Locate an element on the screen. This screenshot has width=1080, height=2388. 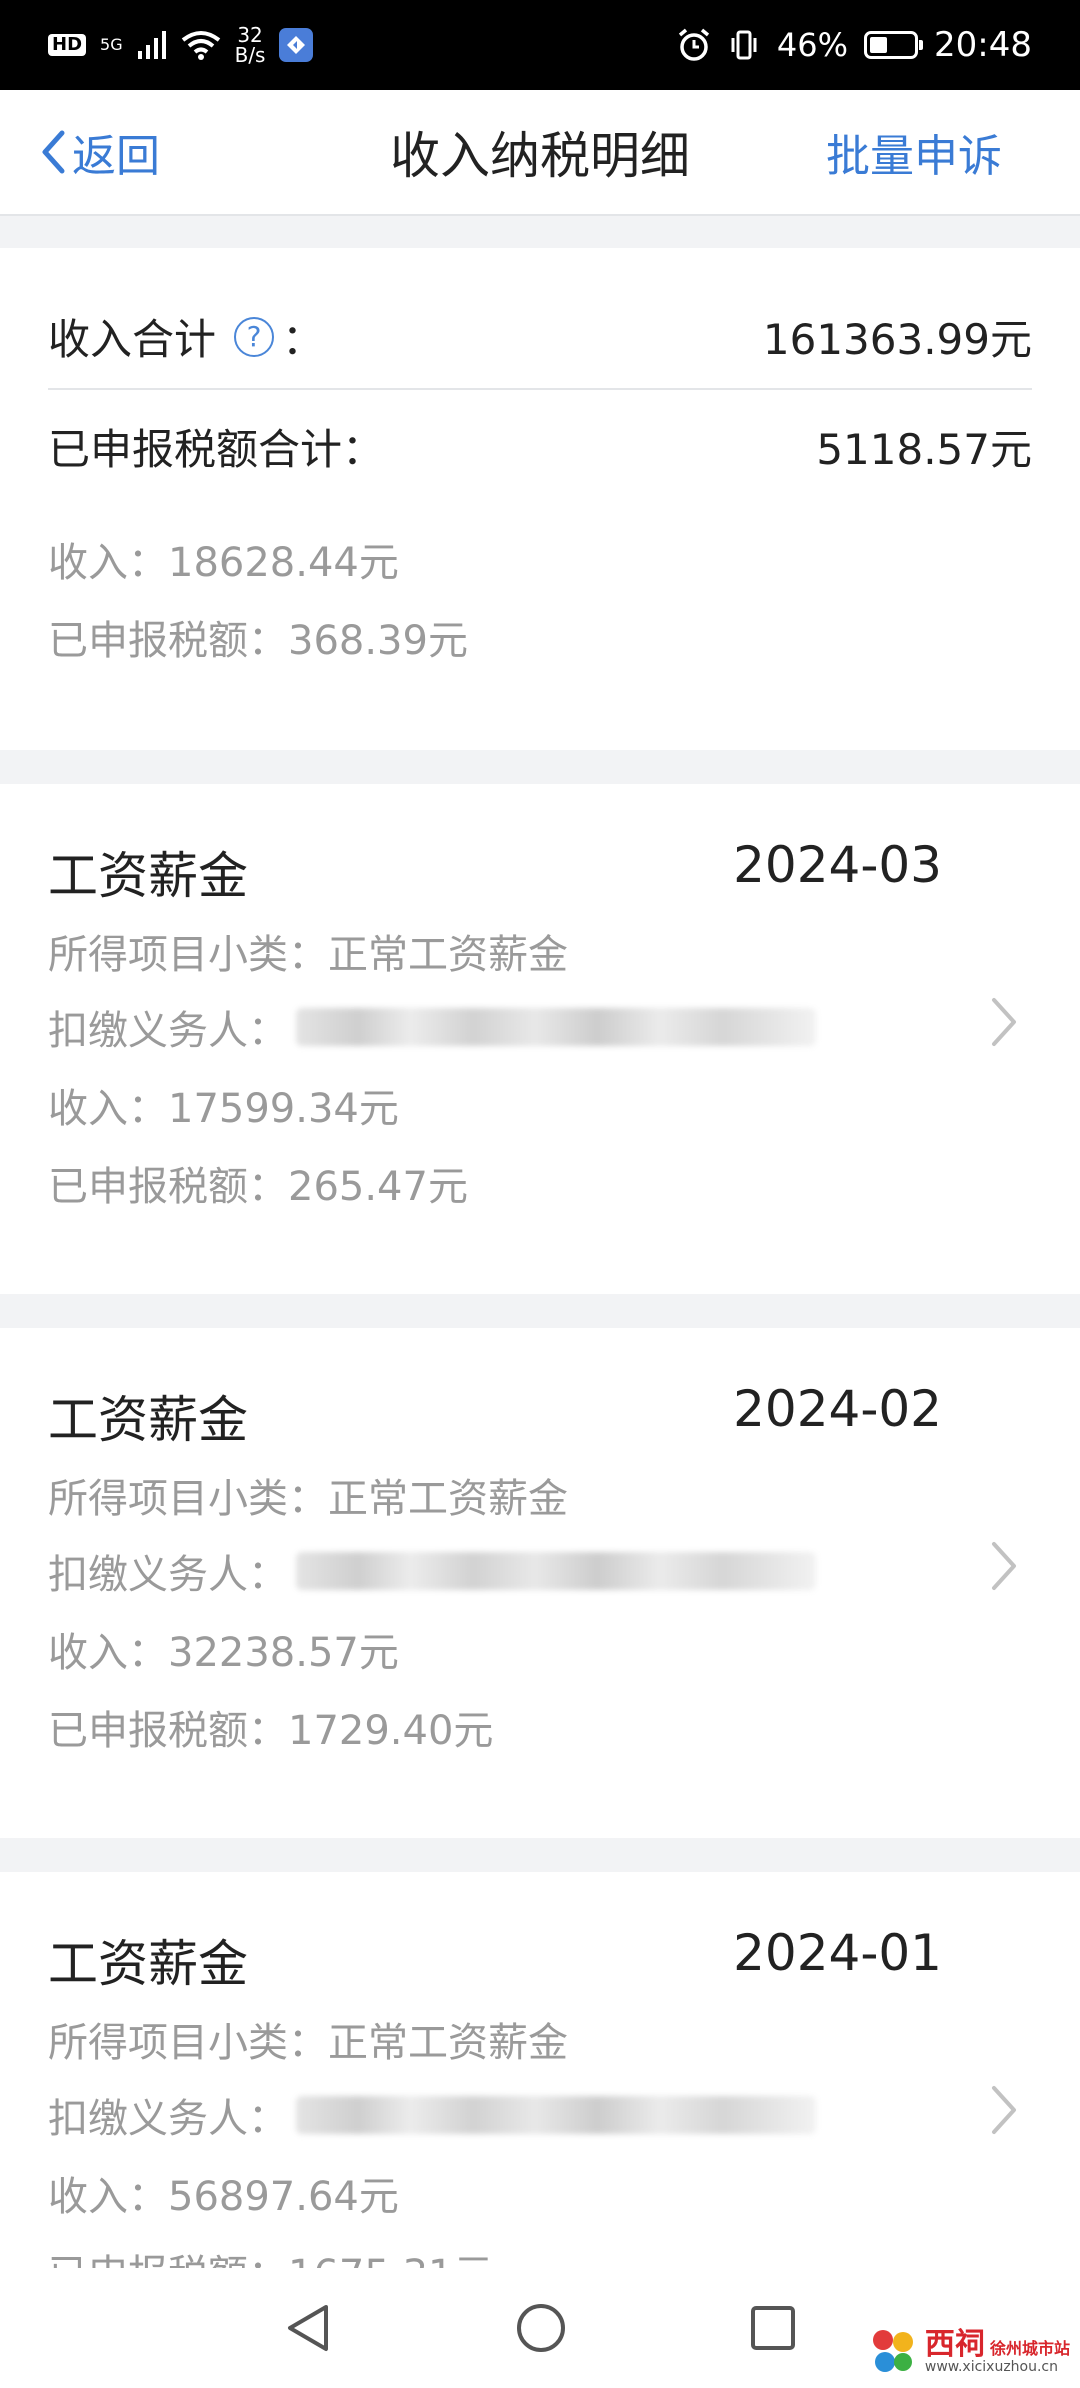
wifi-icon is located at coordinates (200, 45).